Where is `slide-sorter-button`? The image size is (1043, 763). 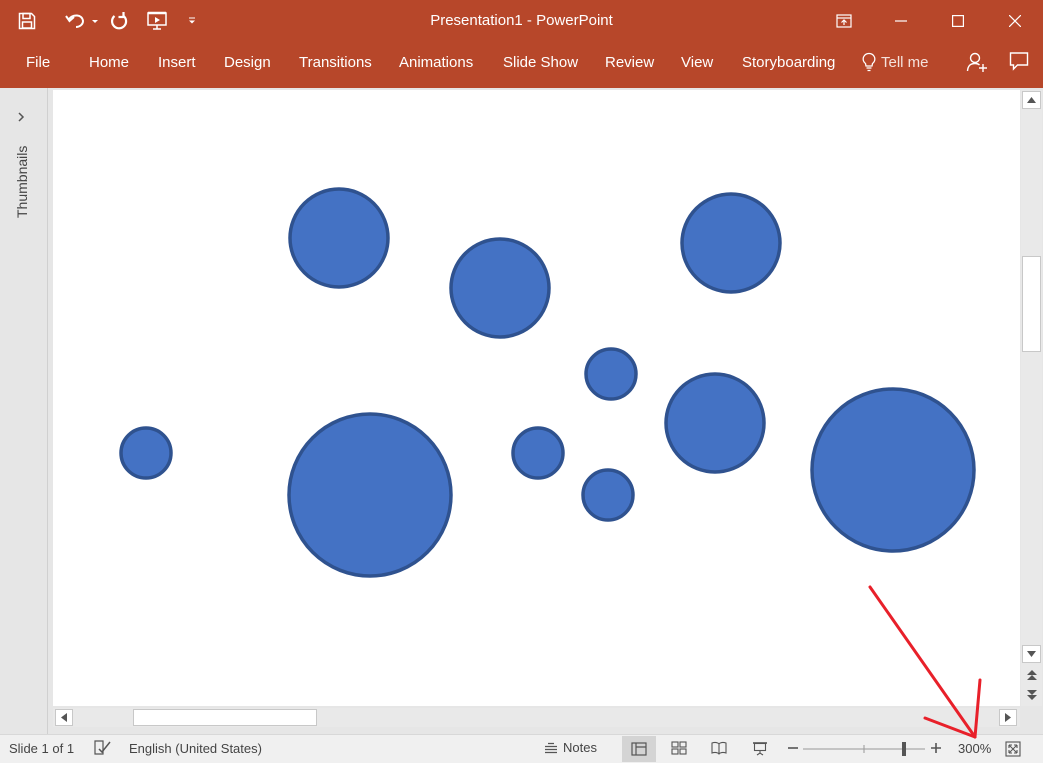 slide-sorter-button is located at coordinates (679, 749).